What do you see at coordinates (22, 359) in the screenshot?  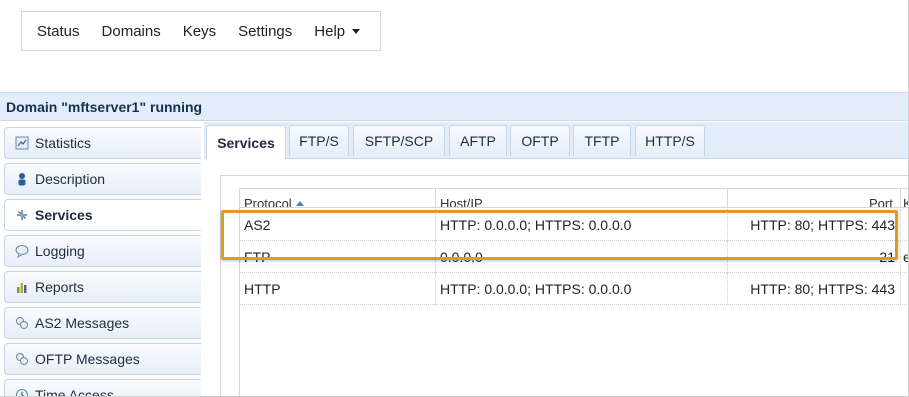 I see `oftp-messages-icon` at bounding box center [22, 359].